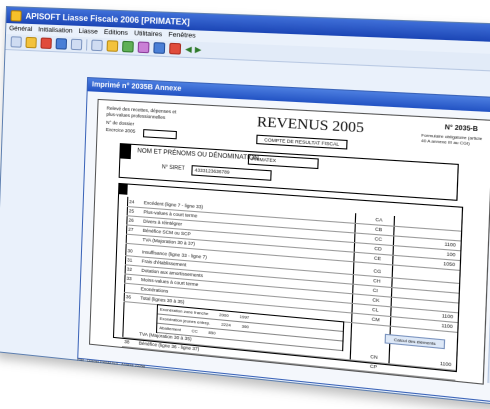 Image resolution: width=490 pixels, height=409 pixels. I want to click on name-label: NOM ET PRÉNOMS OU DÉNOMINATION, so click(198, 155).